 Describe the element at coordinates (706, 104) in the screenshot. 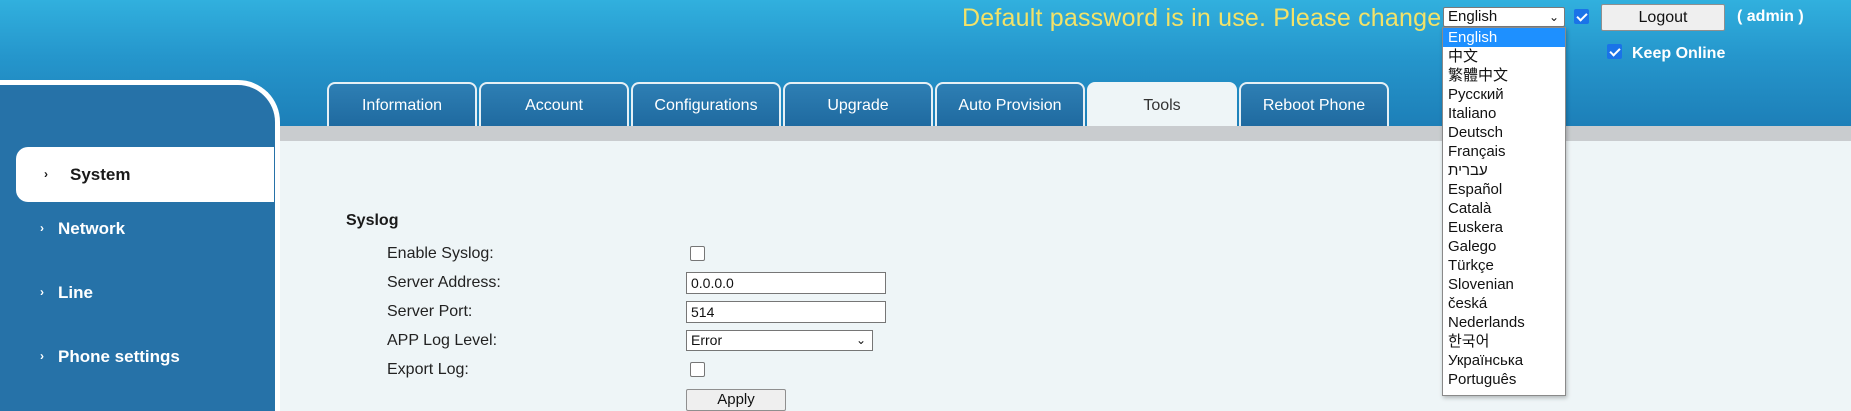

I see `tab-configurations: Configurations` at that location.